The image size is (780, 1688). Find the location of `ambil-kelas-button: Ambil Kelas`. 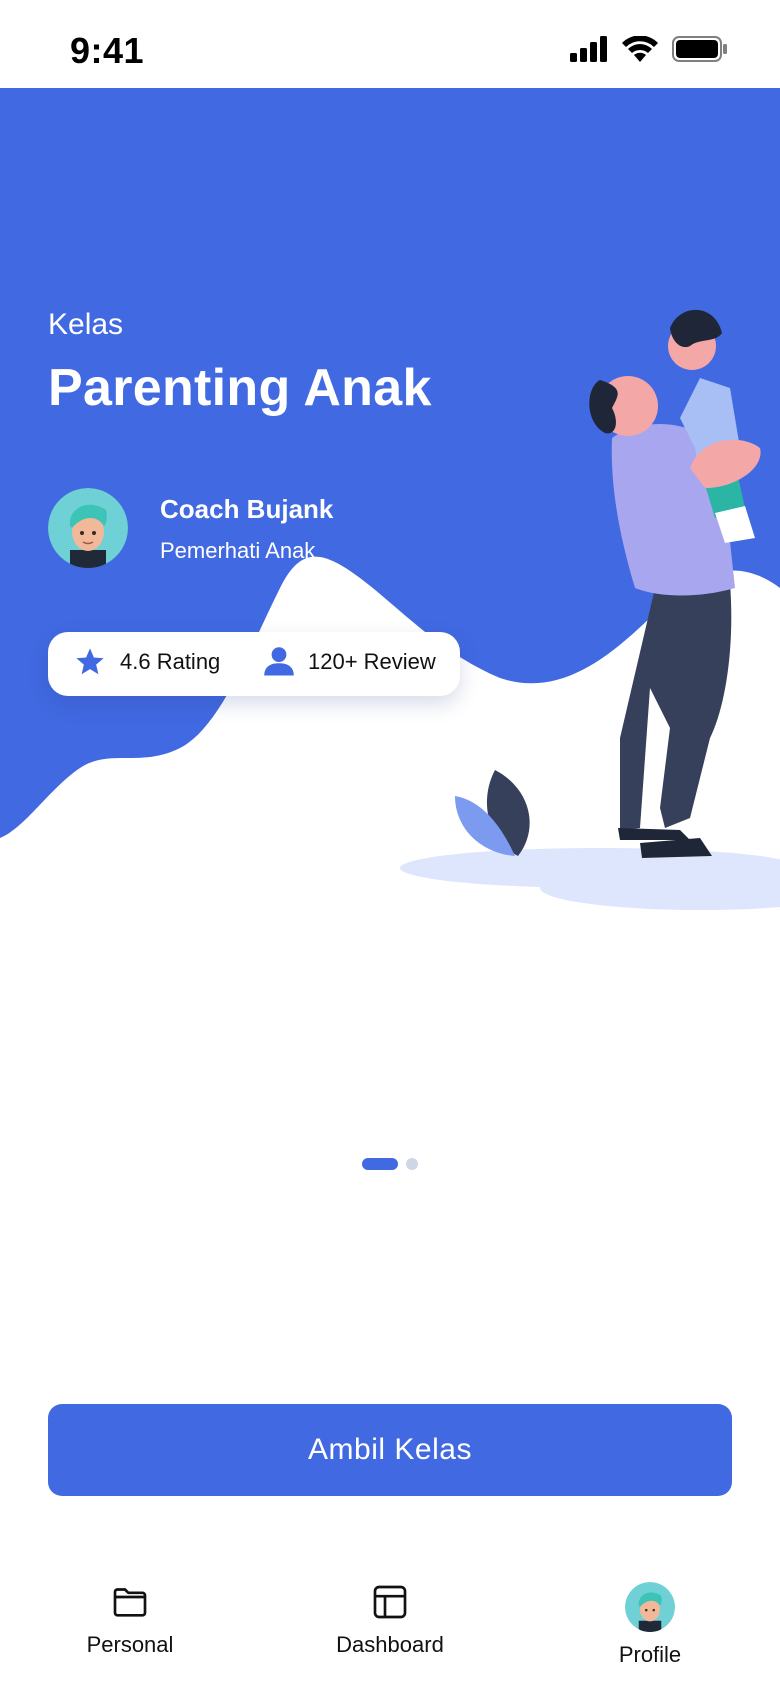

ambil-kelas-button: Ambil Kelas is located at coordinates (390, 1450).